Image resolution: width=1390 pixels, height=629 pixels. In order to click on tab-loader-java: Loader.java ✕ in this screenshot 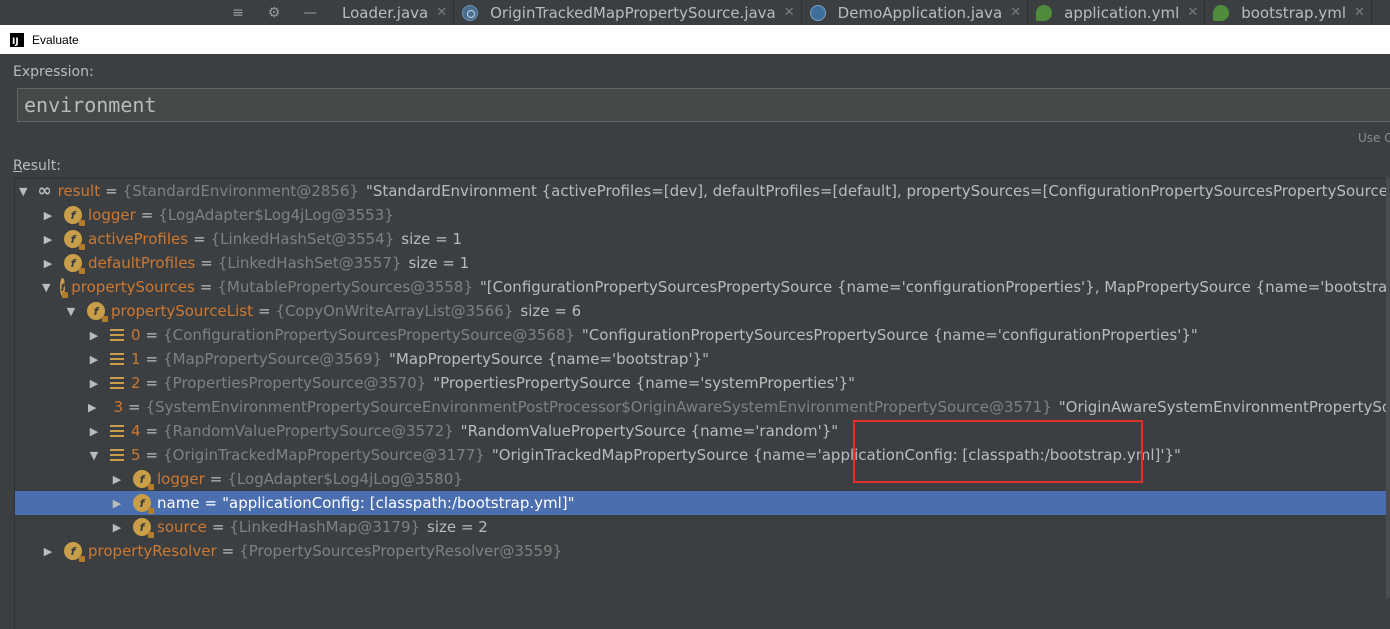, I will do `click(394, 12)`.